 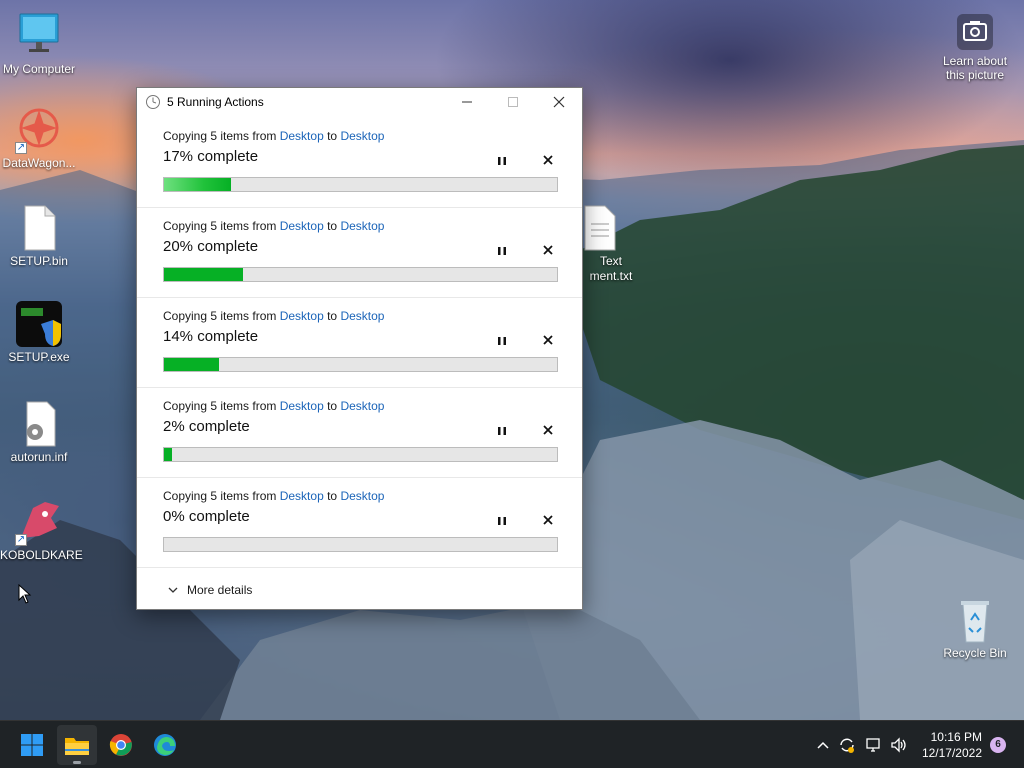 I want to click on desktop-icon-koboldkare: ↗ KOBOLDKARE, so click(x=41, y=530).